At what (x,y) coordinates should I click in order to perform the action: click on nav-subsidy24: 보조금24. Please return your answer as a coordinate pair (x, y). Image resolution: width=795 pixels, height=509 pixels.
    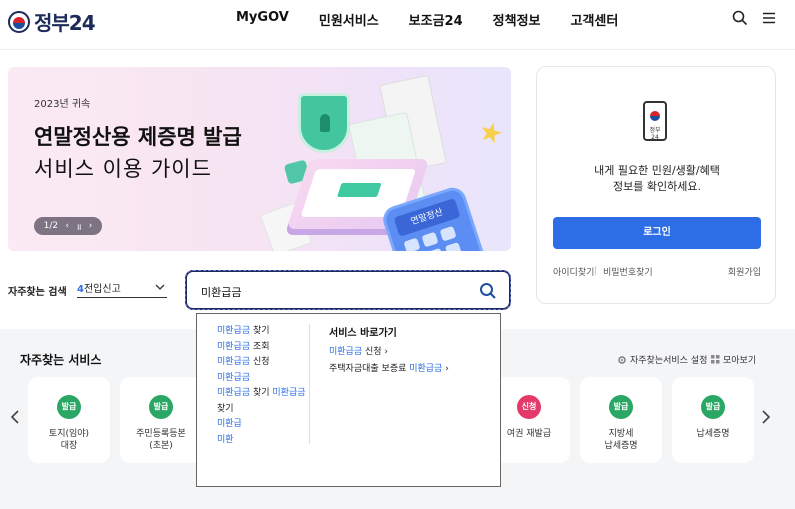
    Looking at the image, I should click on (436, 19).